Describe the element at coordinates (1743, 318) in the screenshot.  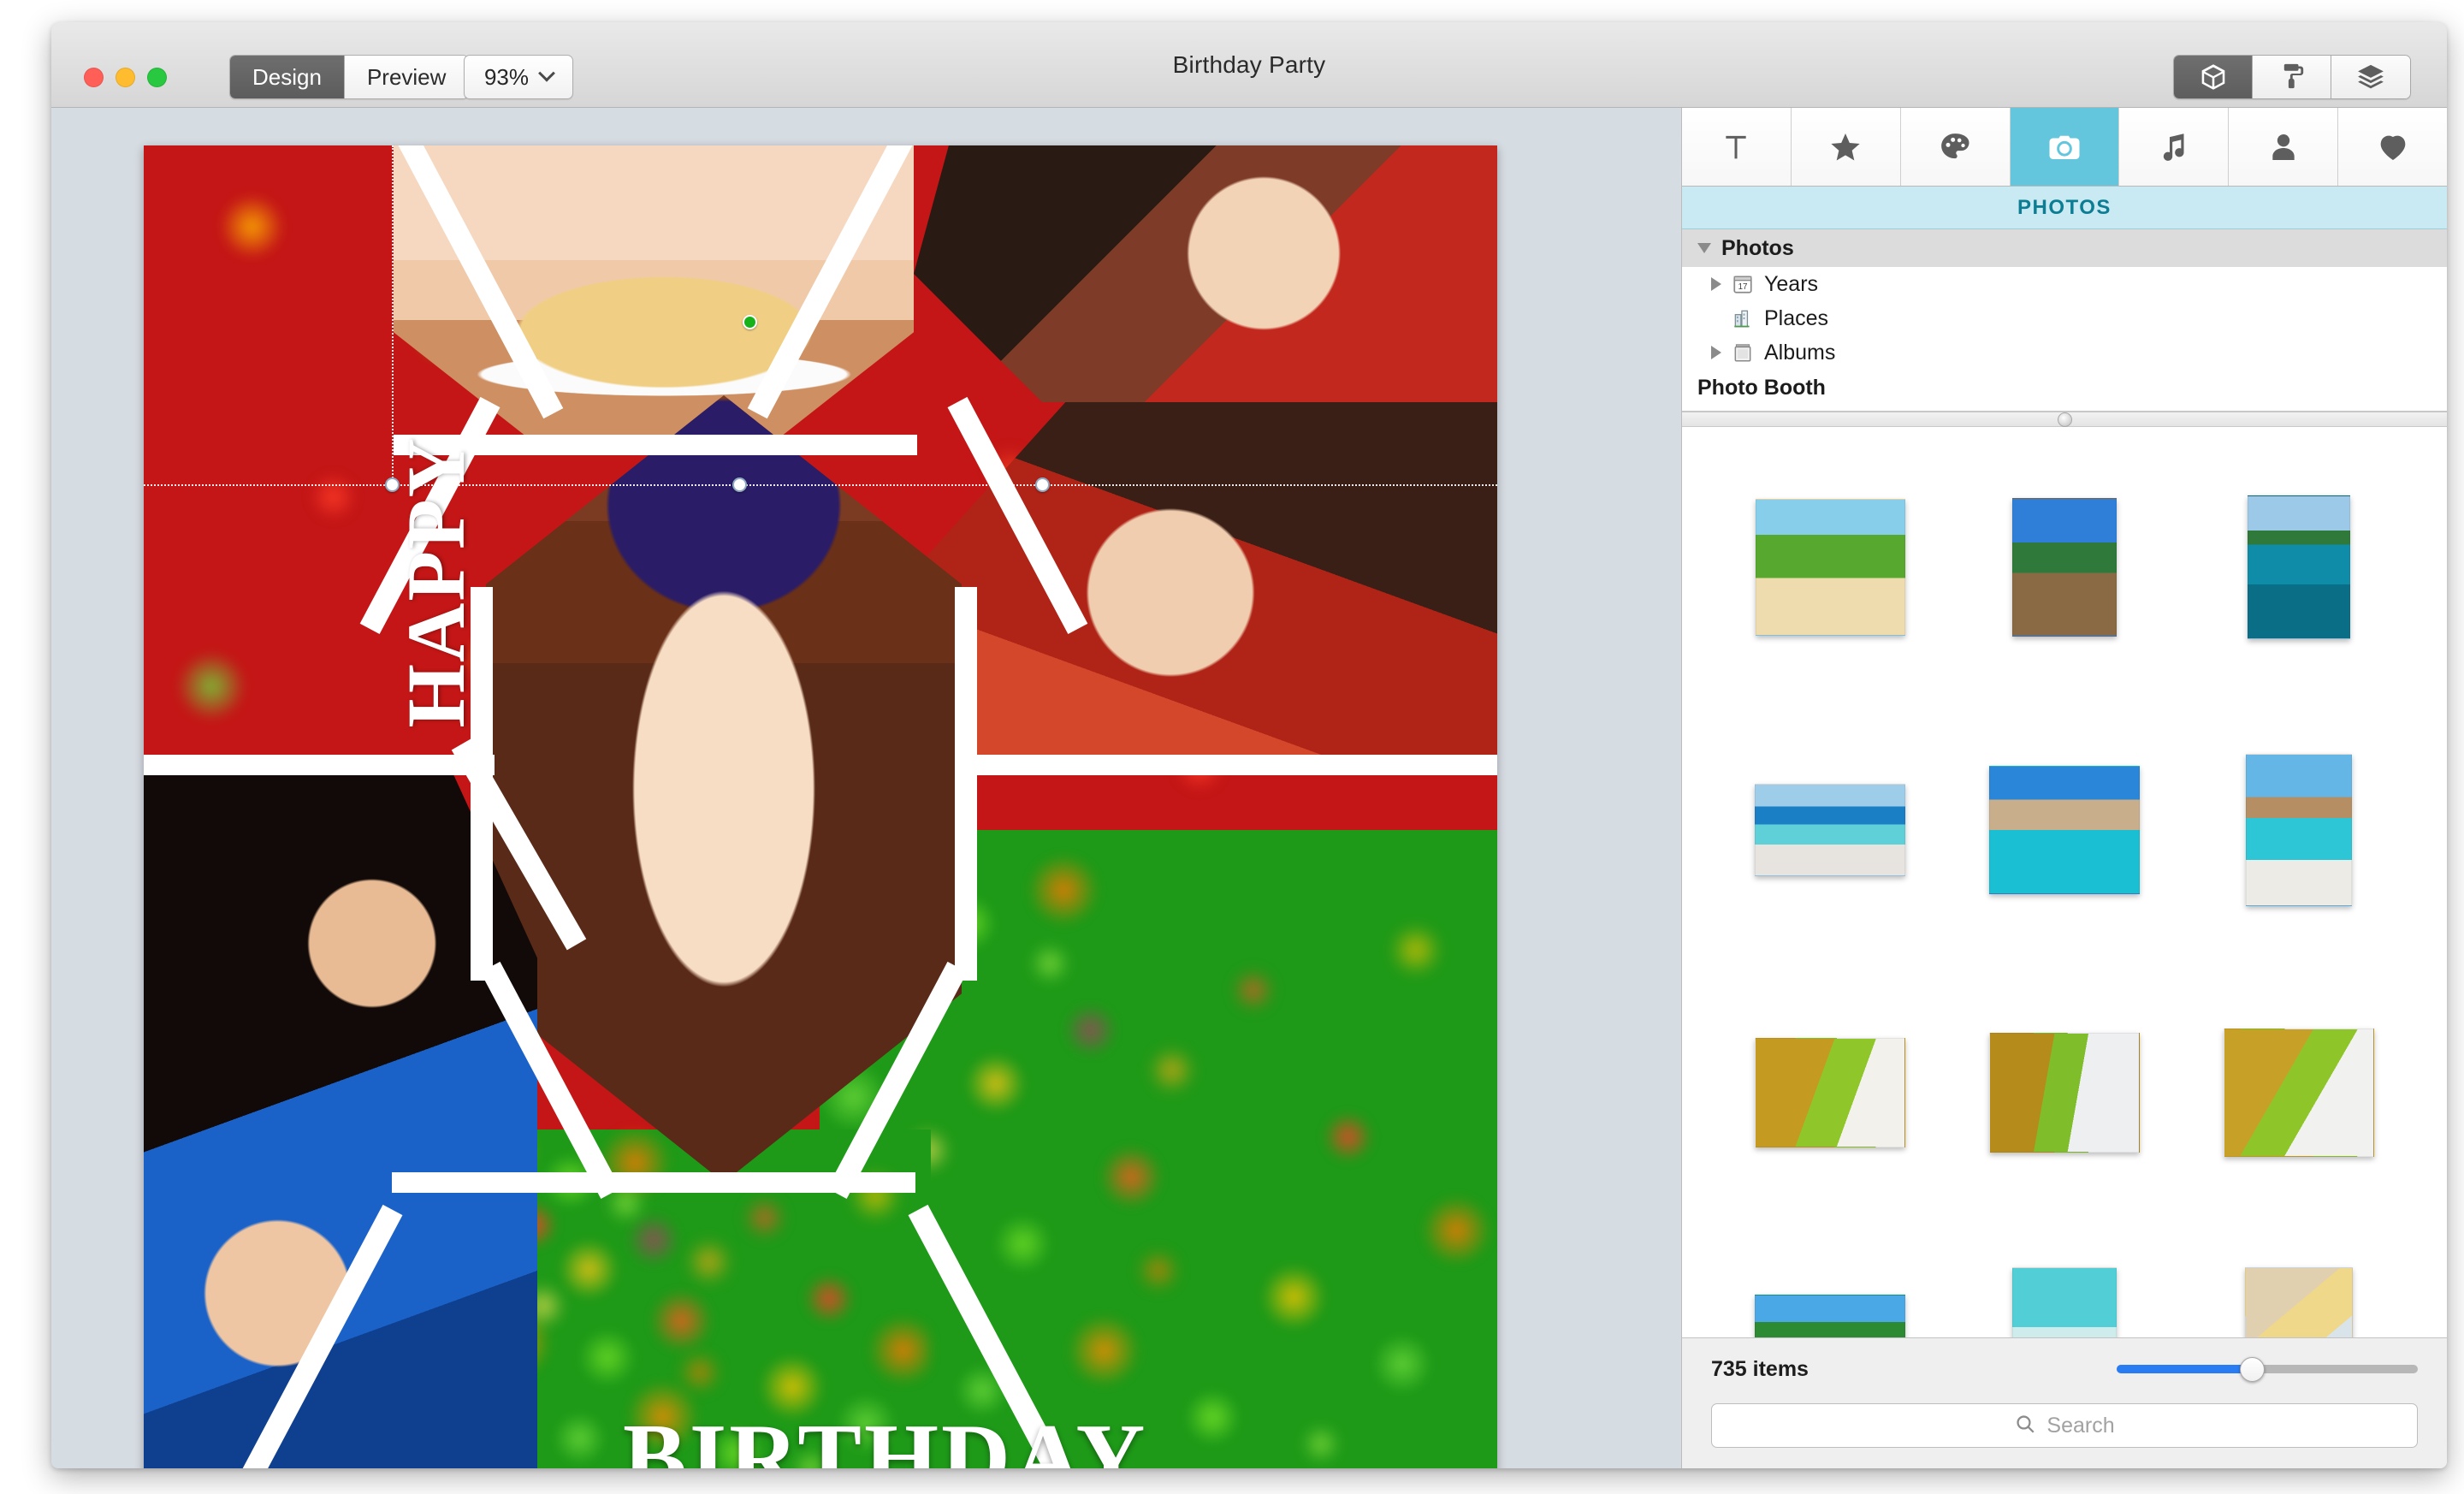
I see `buildings-icon` at that location.